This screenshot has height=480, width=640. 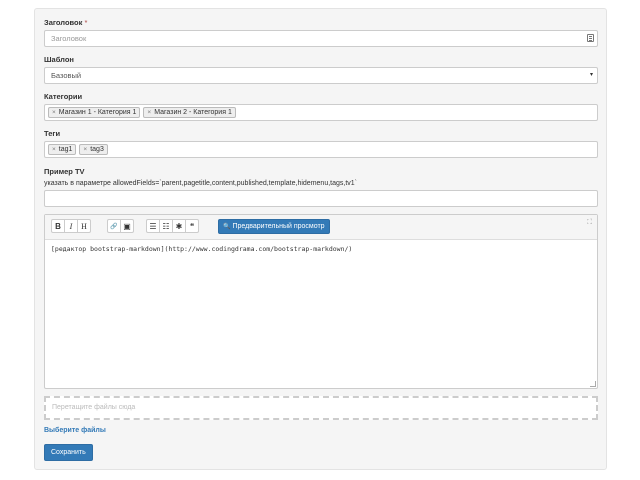 I want to click on link-button: 🔗, so click(x=114, y=226).